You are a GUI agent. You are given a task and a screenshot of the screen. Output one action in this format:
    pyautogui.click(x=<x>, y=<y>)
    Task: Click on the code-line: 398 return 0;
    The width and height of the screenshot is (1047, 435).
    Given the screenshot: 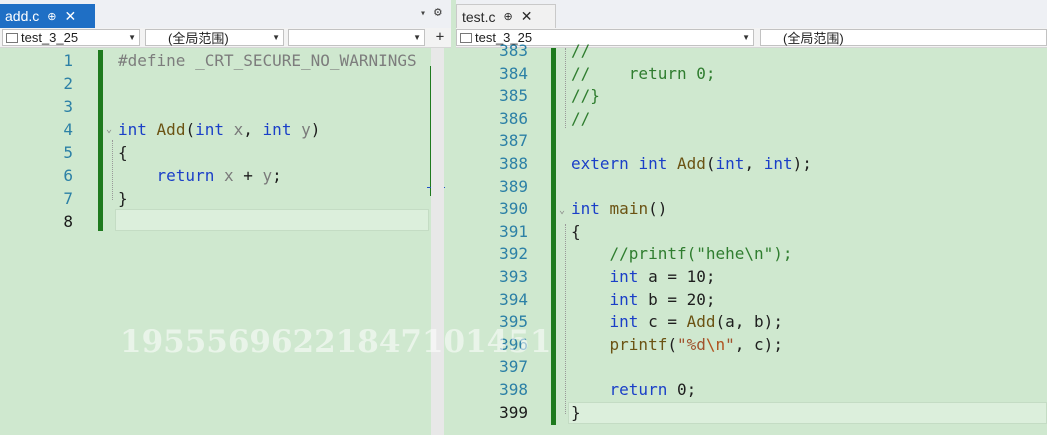 What is the action you would take?
    pyautogui.click(x=751, y=389)
    